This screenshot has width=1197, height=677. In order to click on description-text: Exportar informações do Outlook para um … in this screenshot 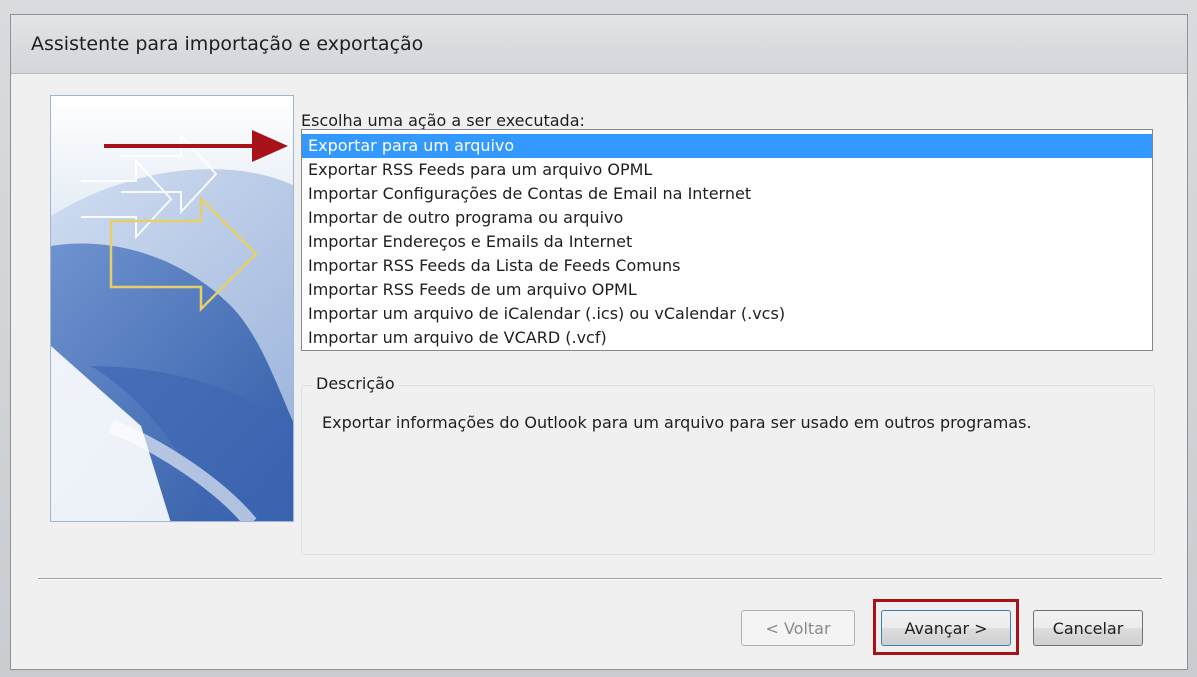, I will do `click(677, 422)`.